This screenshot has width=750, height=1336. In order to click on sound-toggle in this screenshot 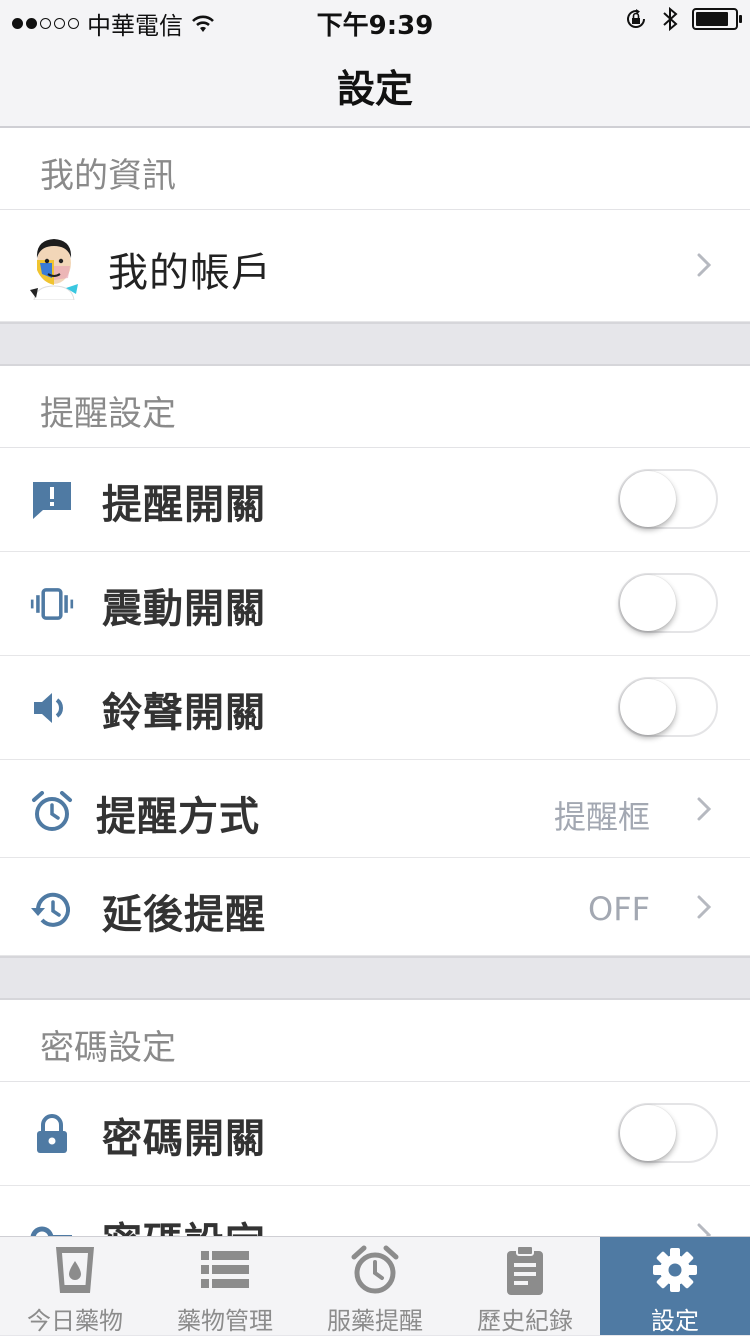, I will do `click(668, 707)`.